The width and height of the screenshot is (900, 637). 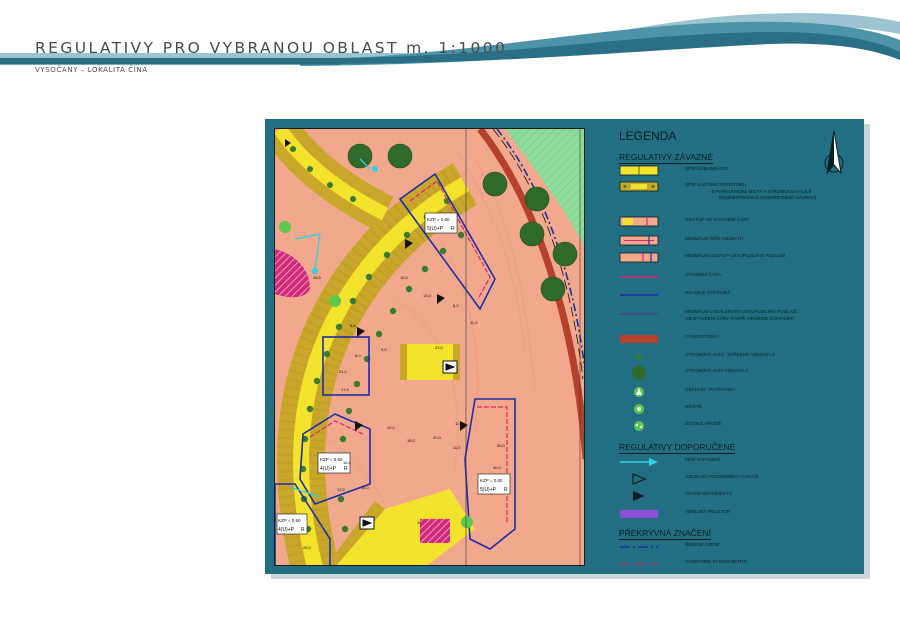 What do you see at coordinates (639, 547) in the screenshot?
I see `solved-area-icon` at bounding box center [639, 547].